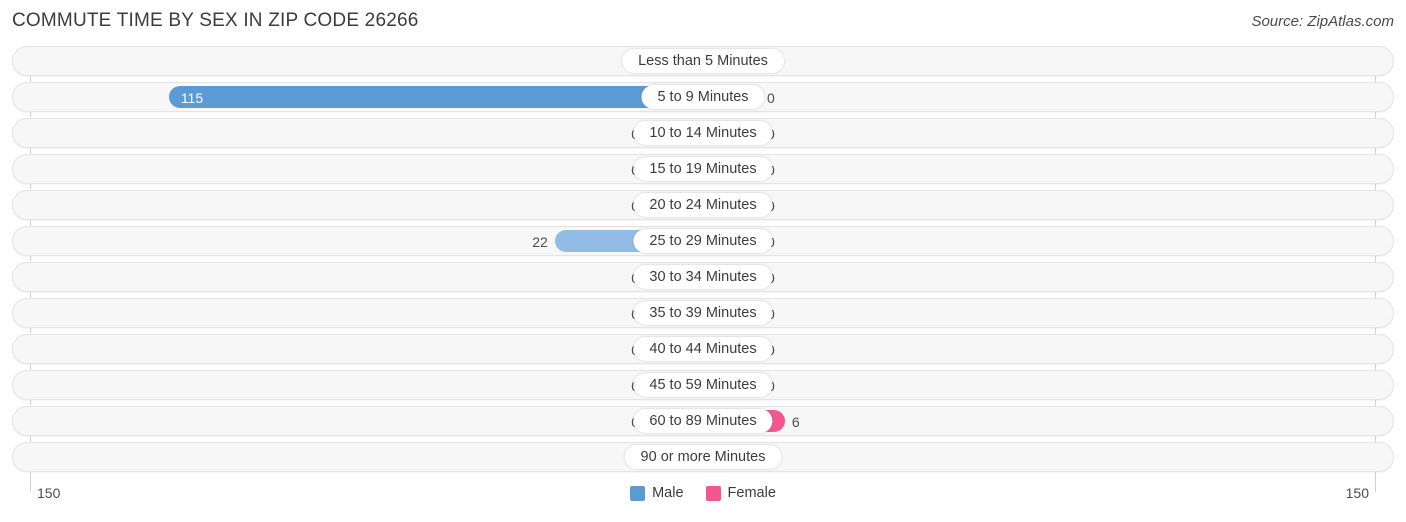  Describe the element at coordinates (540, 242) in the screenshot. I see `male-value-label: 22` at that location.